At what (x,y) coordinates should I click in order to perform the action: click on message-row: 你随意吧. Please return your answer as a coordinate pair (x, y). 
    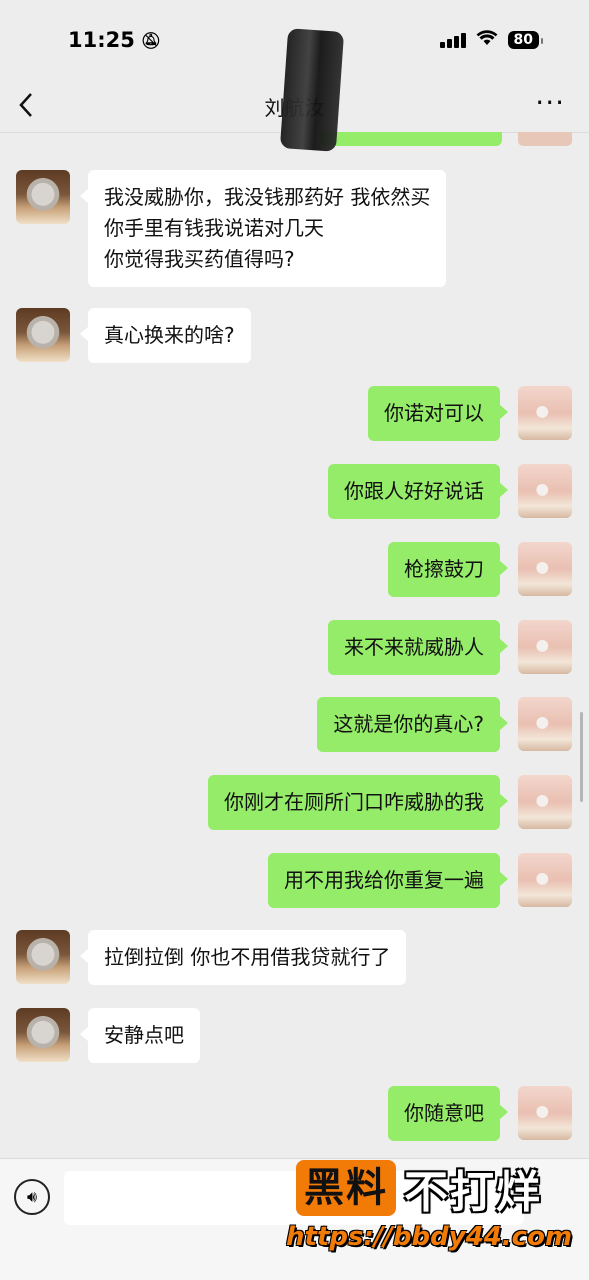
    Looking at the image, I should click on (480, 1113).